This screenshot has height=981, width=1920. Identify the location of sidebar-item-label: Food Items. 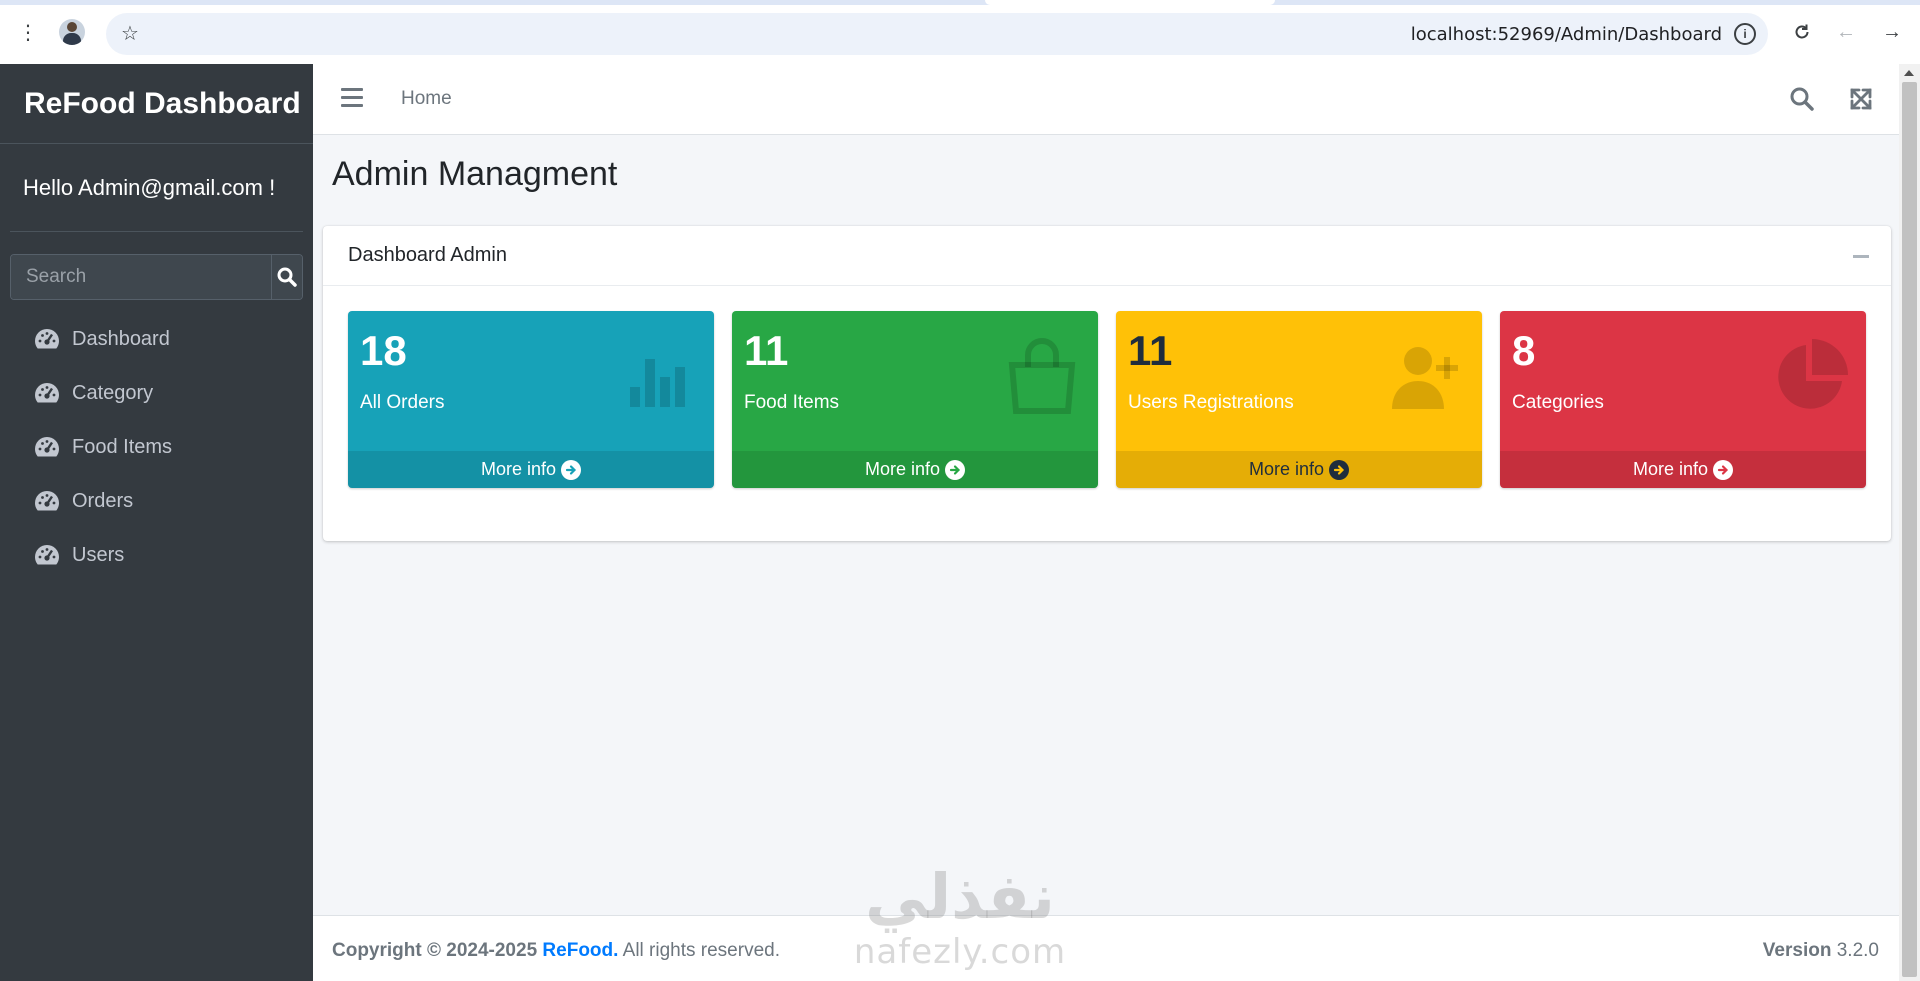
(122, 446).